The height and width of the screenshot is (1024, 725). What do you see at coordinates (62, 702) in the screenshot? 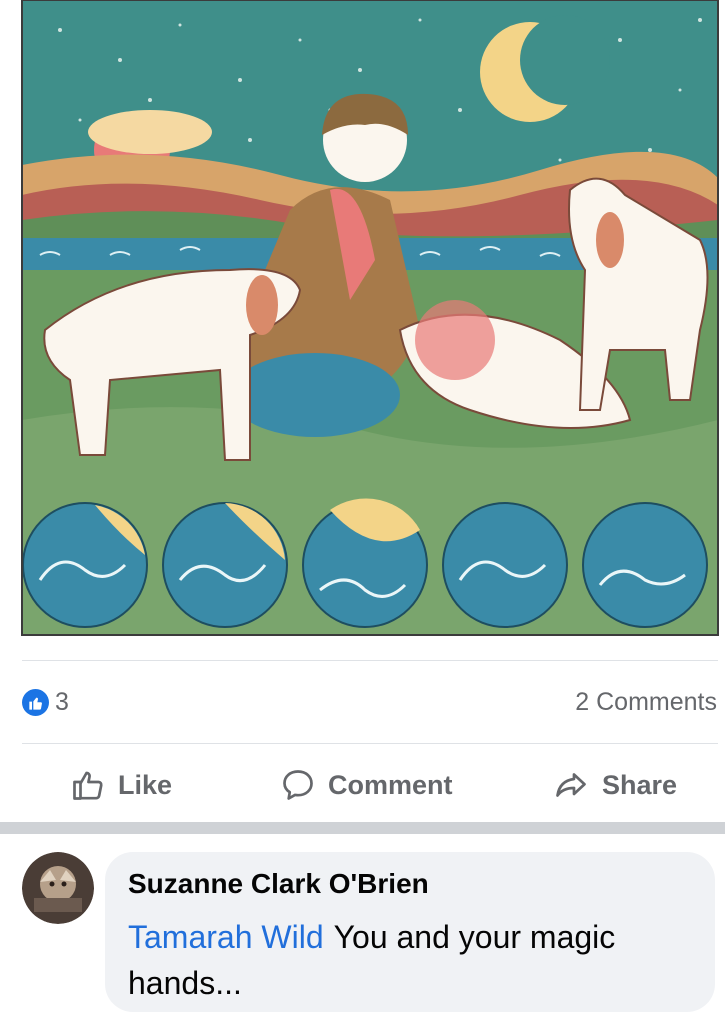
I see `reaction-count: 3` at bounding box center [62, 702].